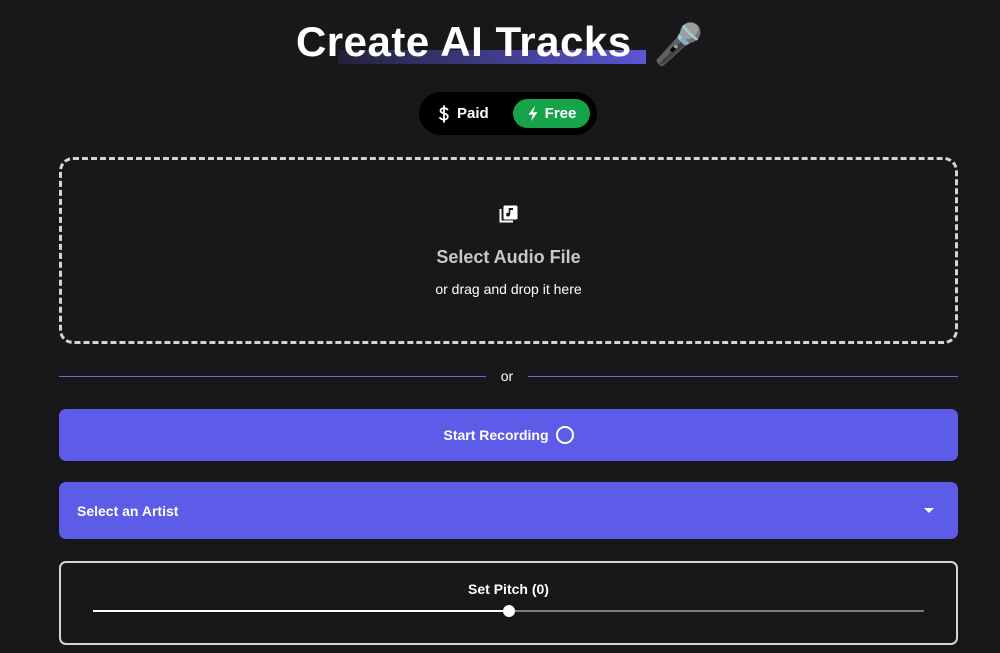 The image size is (1000, 653). What do you see at coordinates (463, 41) in the screenshot?
I see `title-text: Create AI Tracks` at bounding box center [463, 41].